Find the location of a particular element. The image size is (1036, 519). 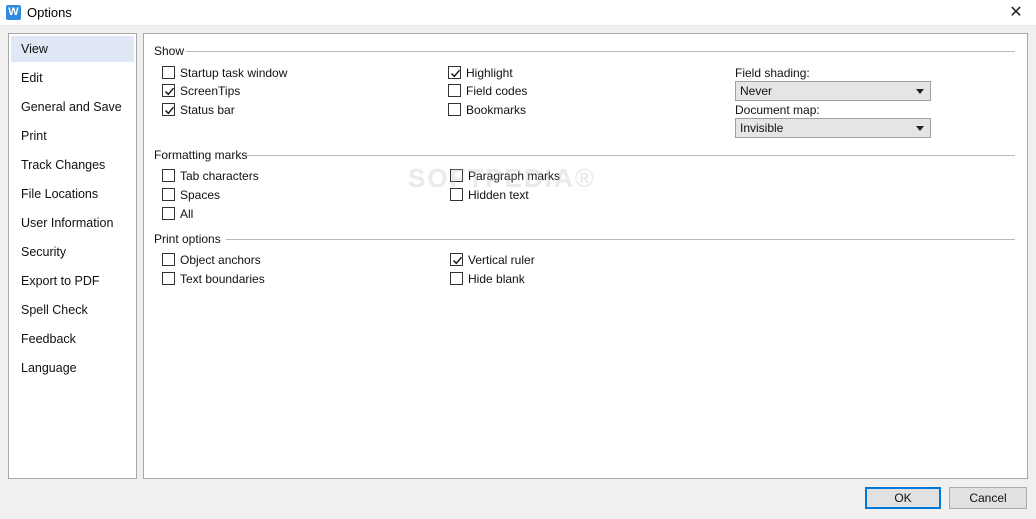

cancel-button: Cancel is located at coordinates (988, 498).